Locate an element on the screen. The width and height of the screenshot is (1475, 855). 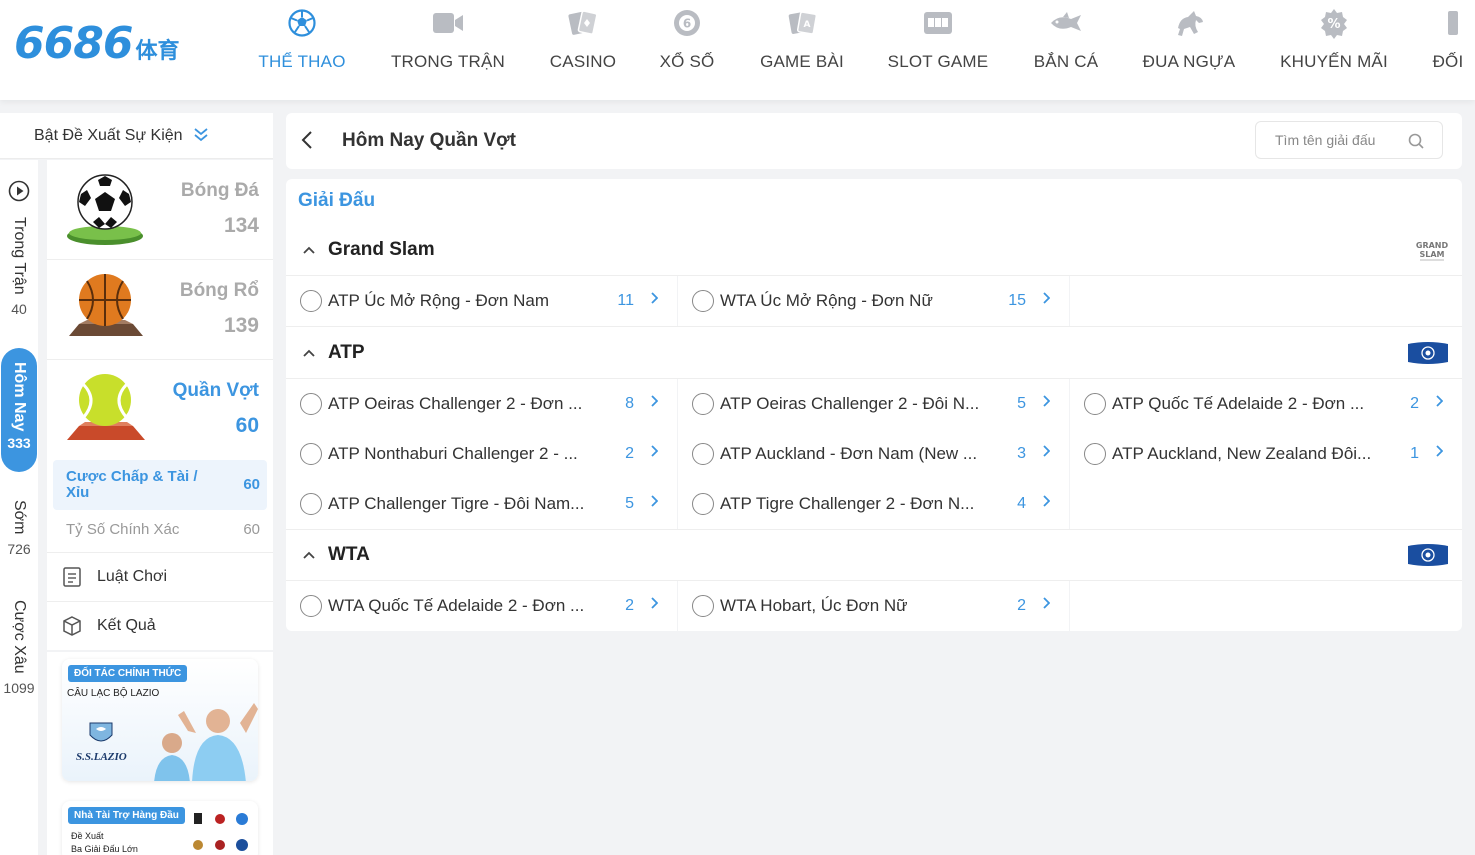
percent-gear-icon: % is located at coordinates (1334, 23).